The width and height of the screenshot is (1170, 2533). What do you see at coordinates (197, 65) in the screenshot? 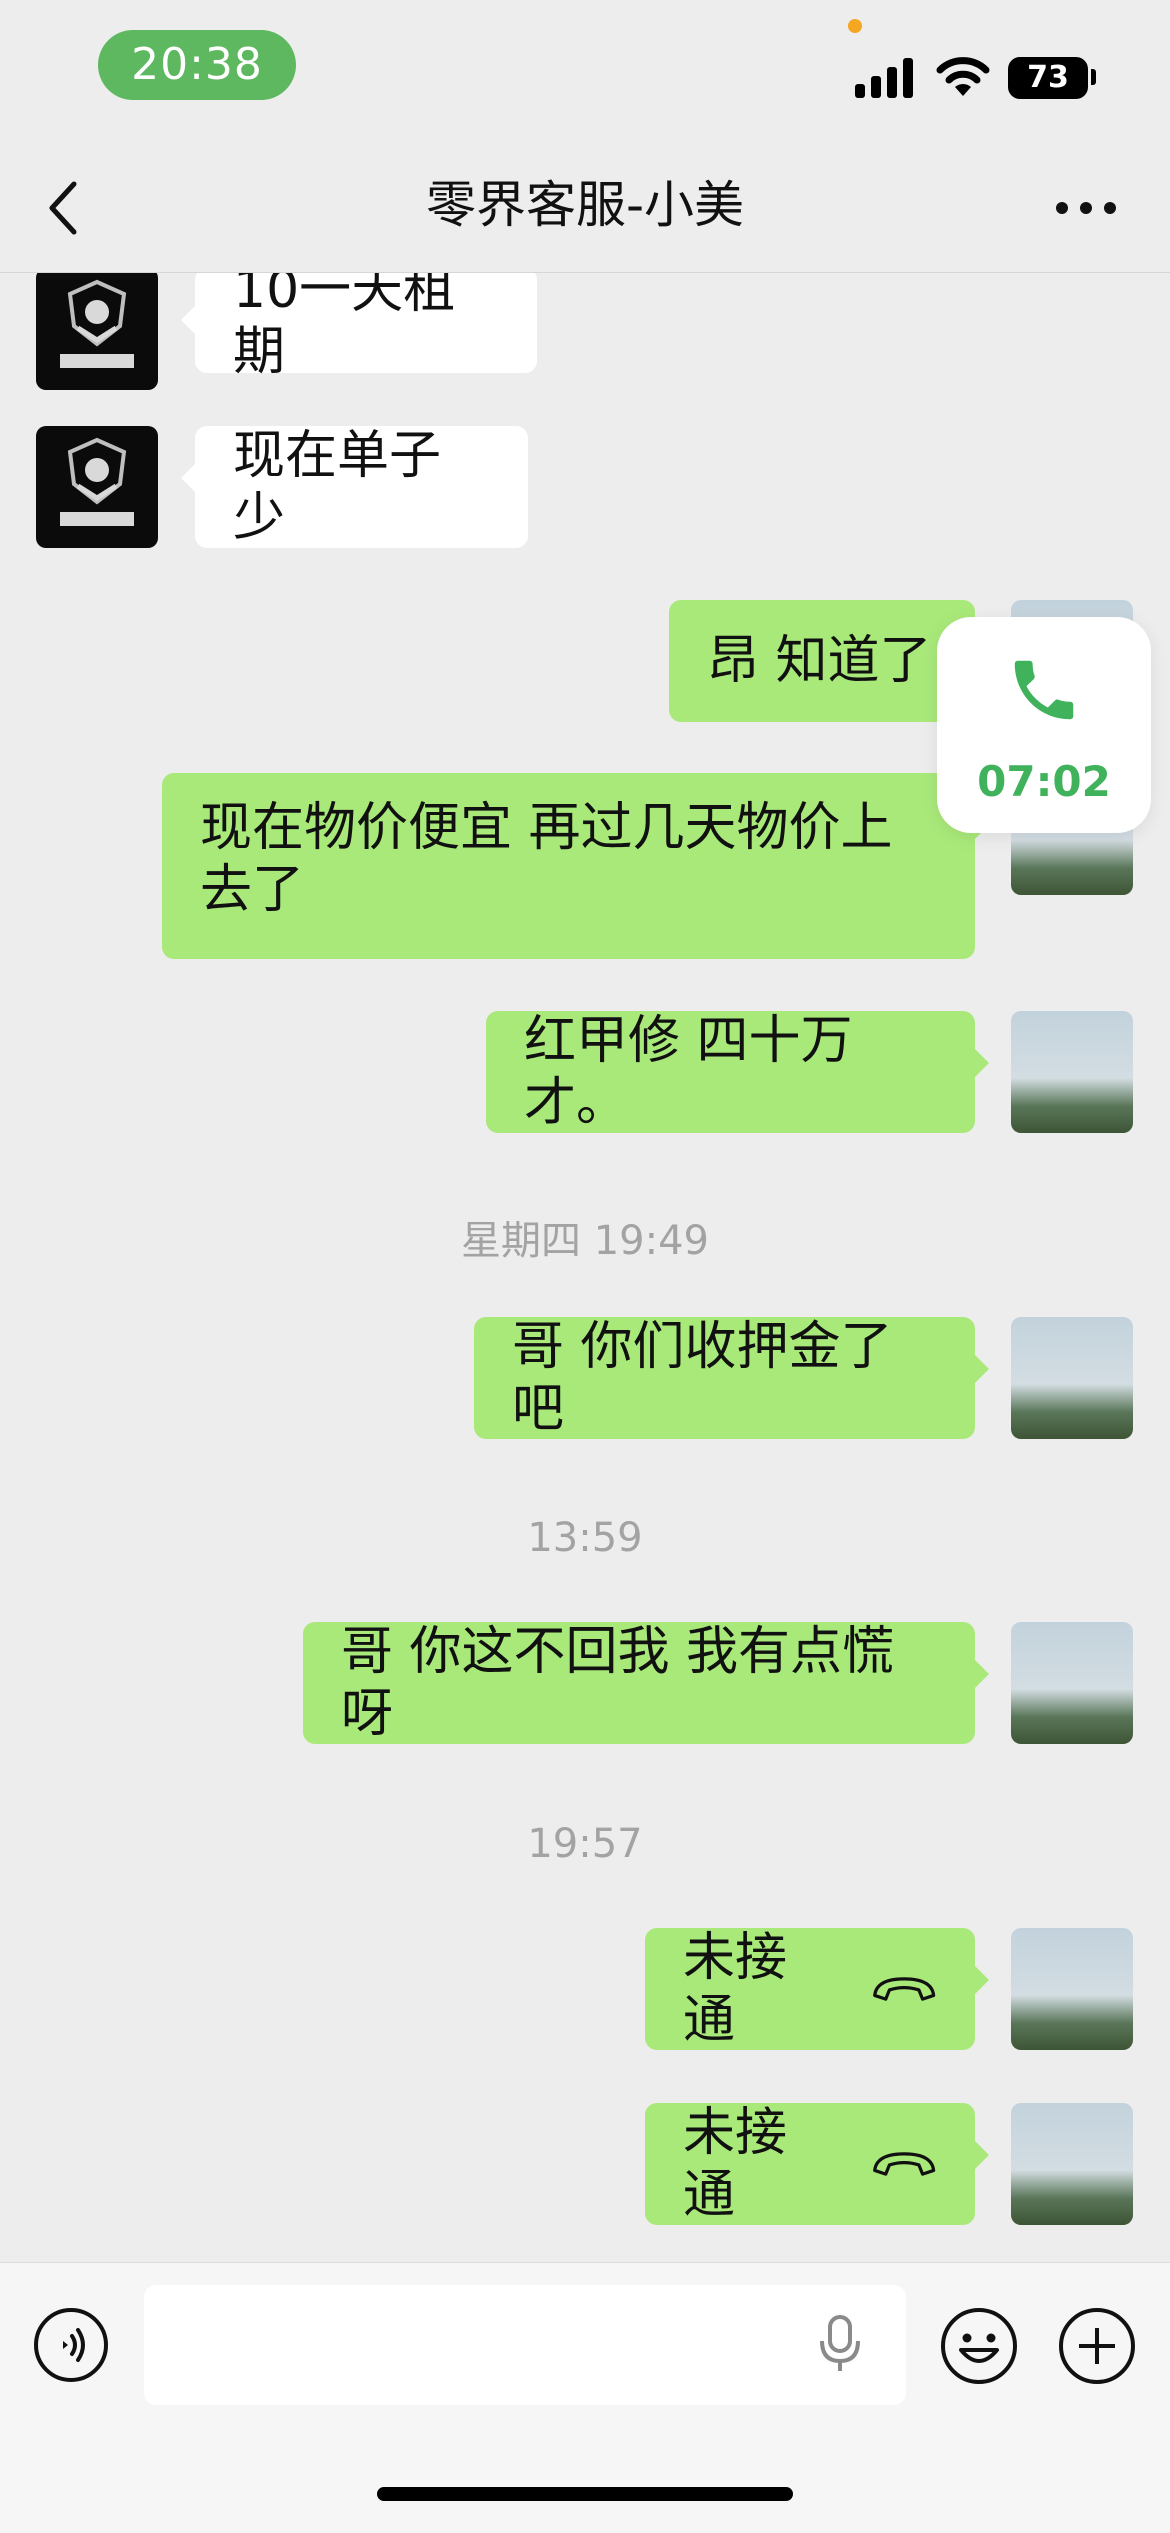
I see `status-time: 20:38` at bounding box center [197, 65].